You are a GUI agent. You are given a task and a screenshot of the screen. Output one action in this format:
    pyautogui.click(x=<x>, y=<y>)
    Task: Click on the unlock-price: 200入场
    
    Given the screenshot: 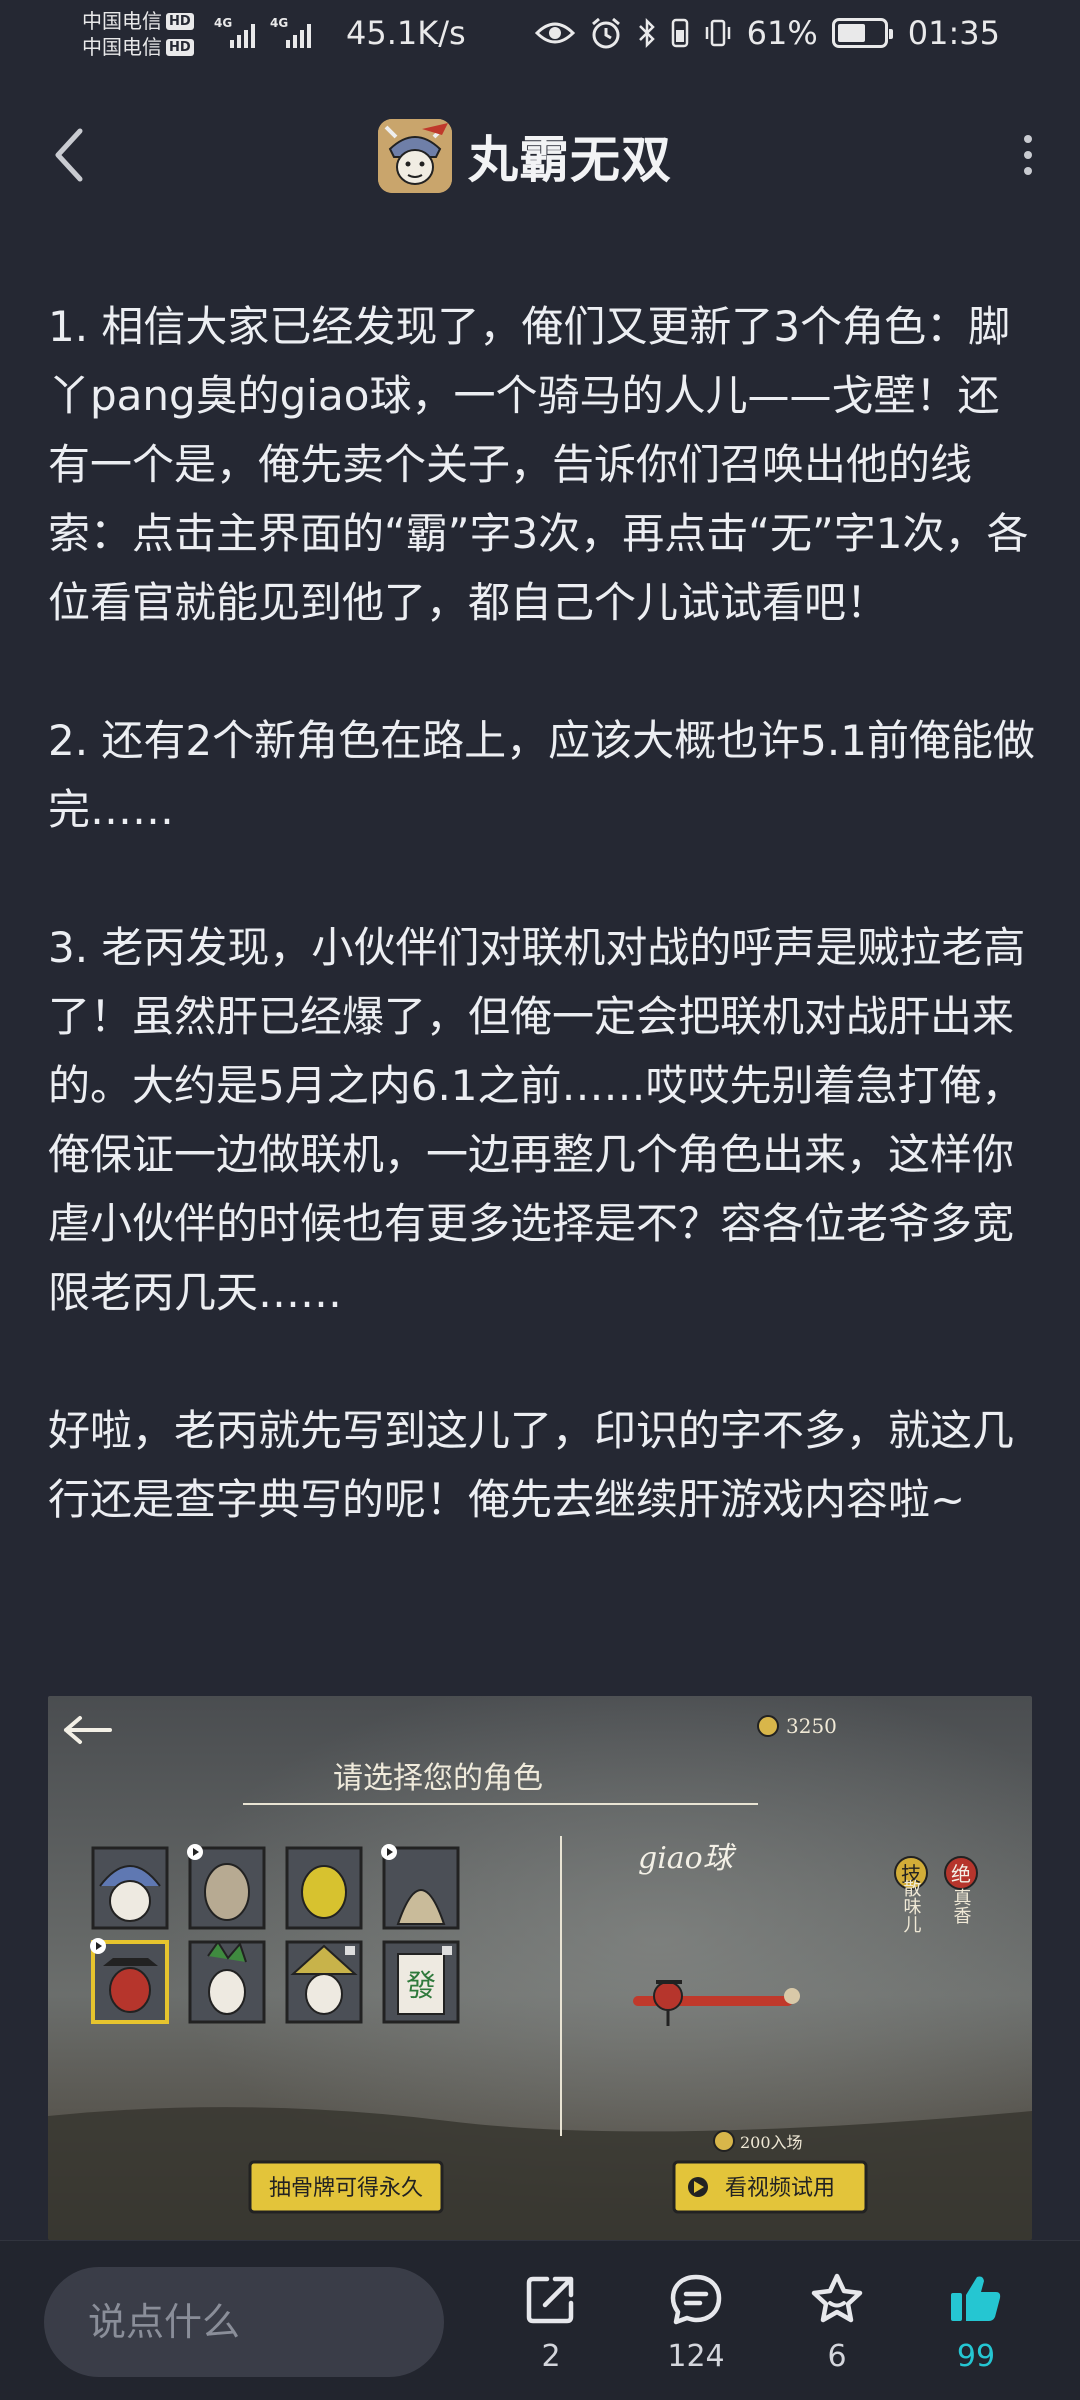 What is the action you would take?
    pyautogui.click(x=771, y=2142)
    